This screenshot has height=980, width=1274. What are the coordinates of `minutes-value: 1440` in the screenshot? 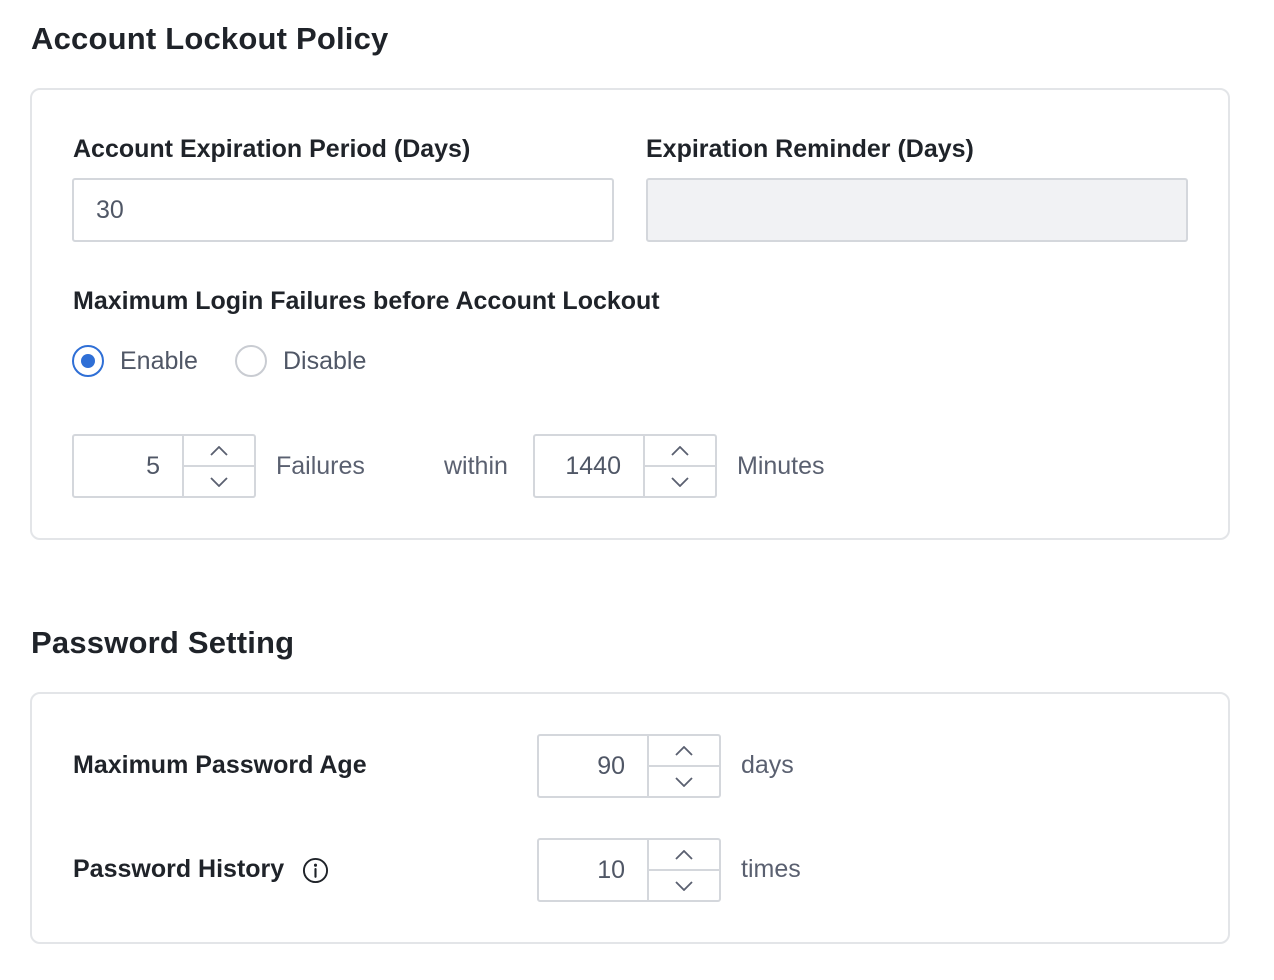 It's located at (589, 466).